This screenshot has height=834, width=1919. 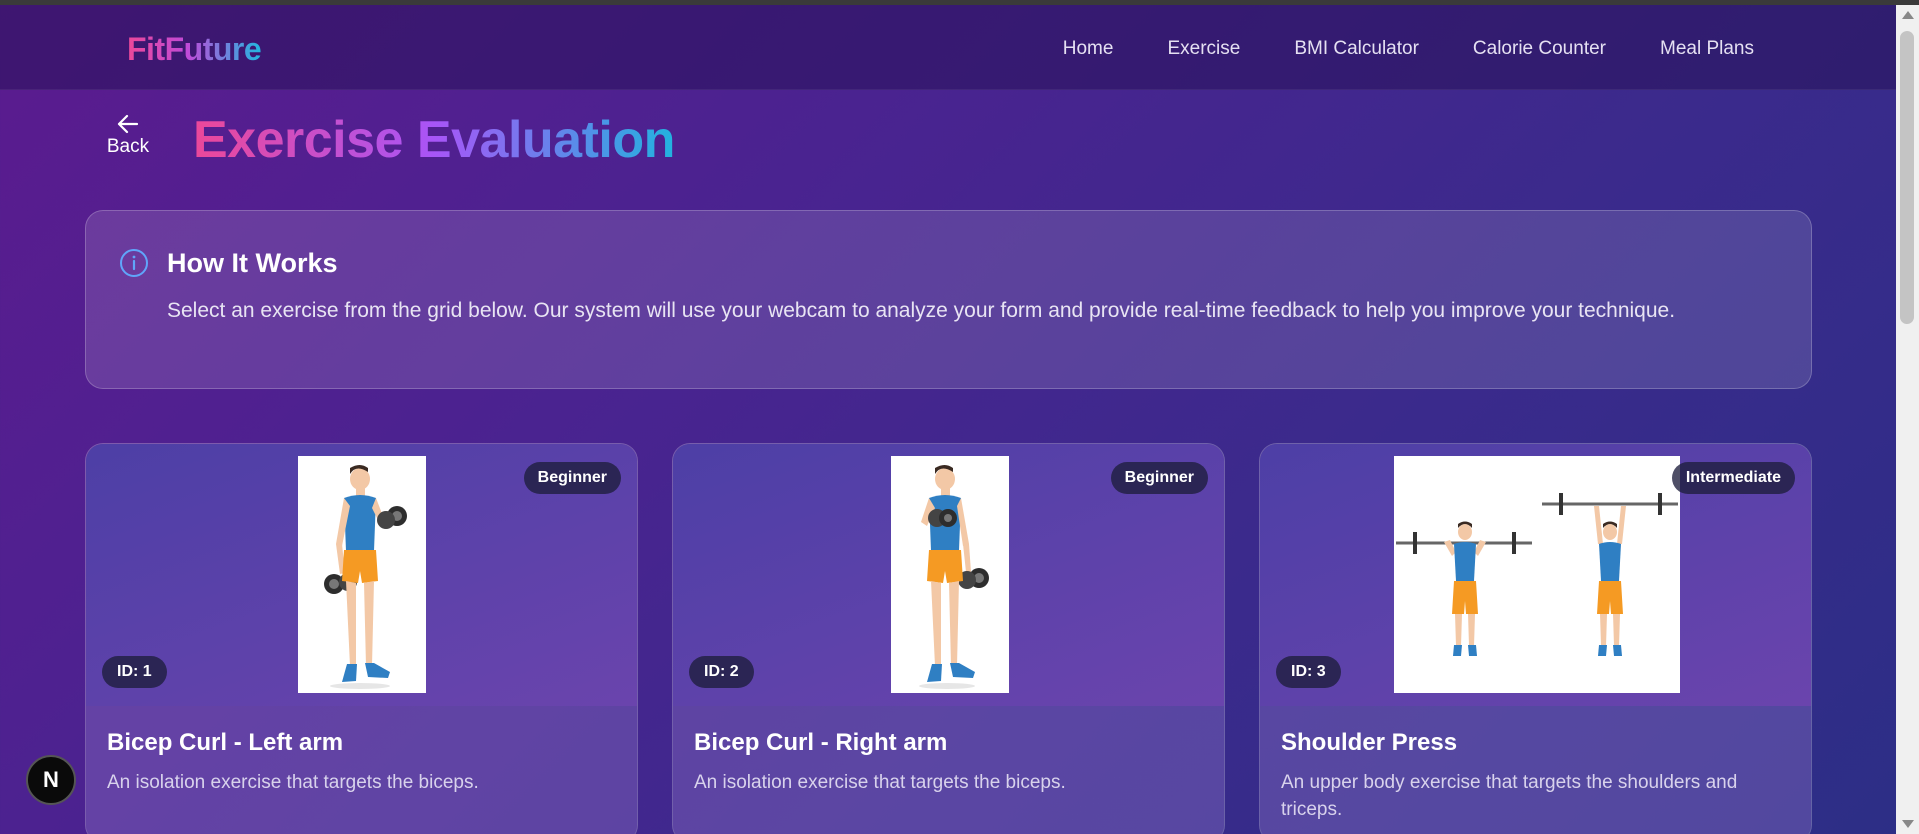 I want to click on difficulty-badge: Intermediate, so click(x=1733, y=478).